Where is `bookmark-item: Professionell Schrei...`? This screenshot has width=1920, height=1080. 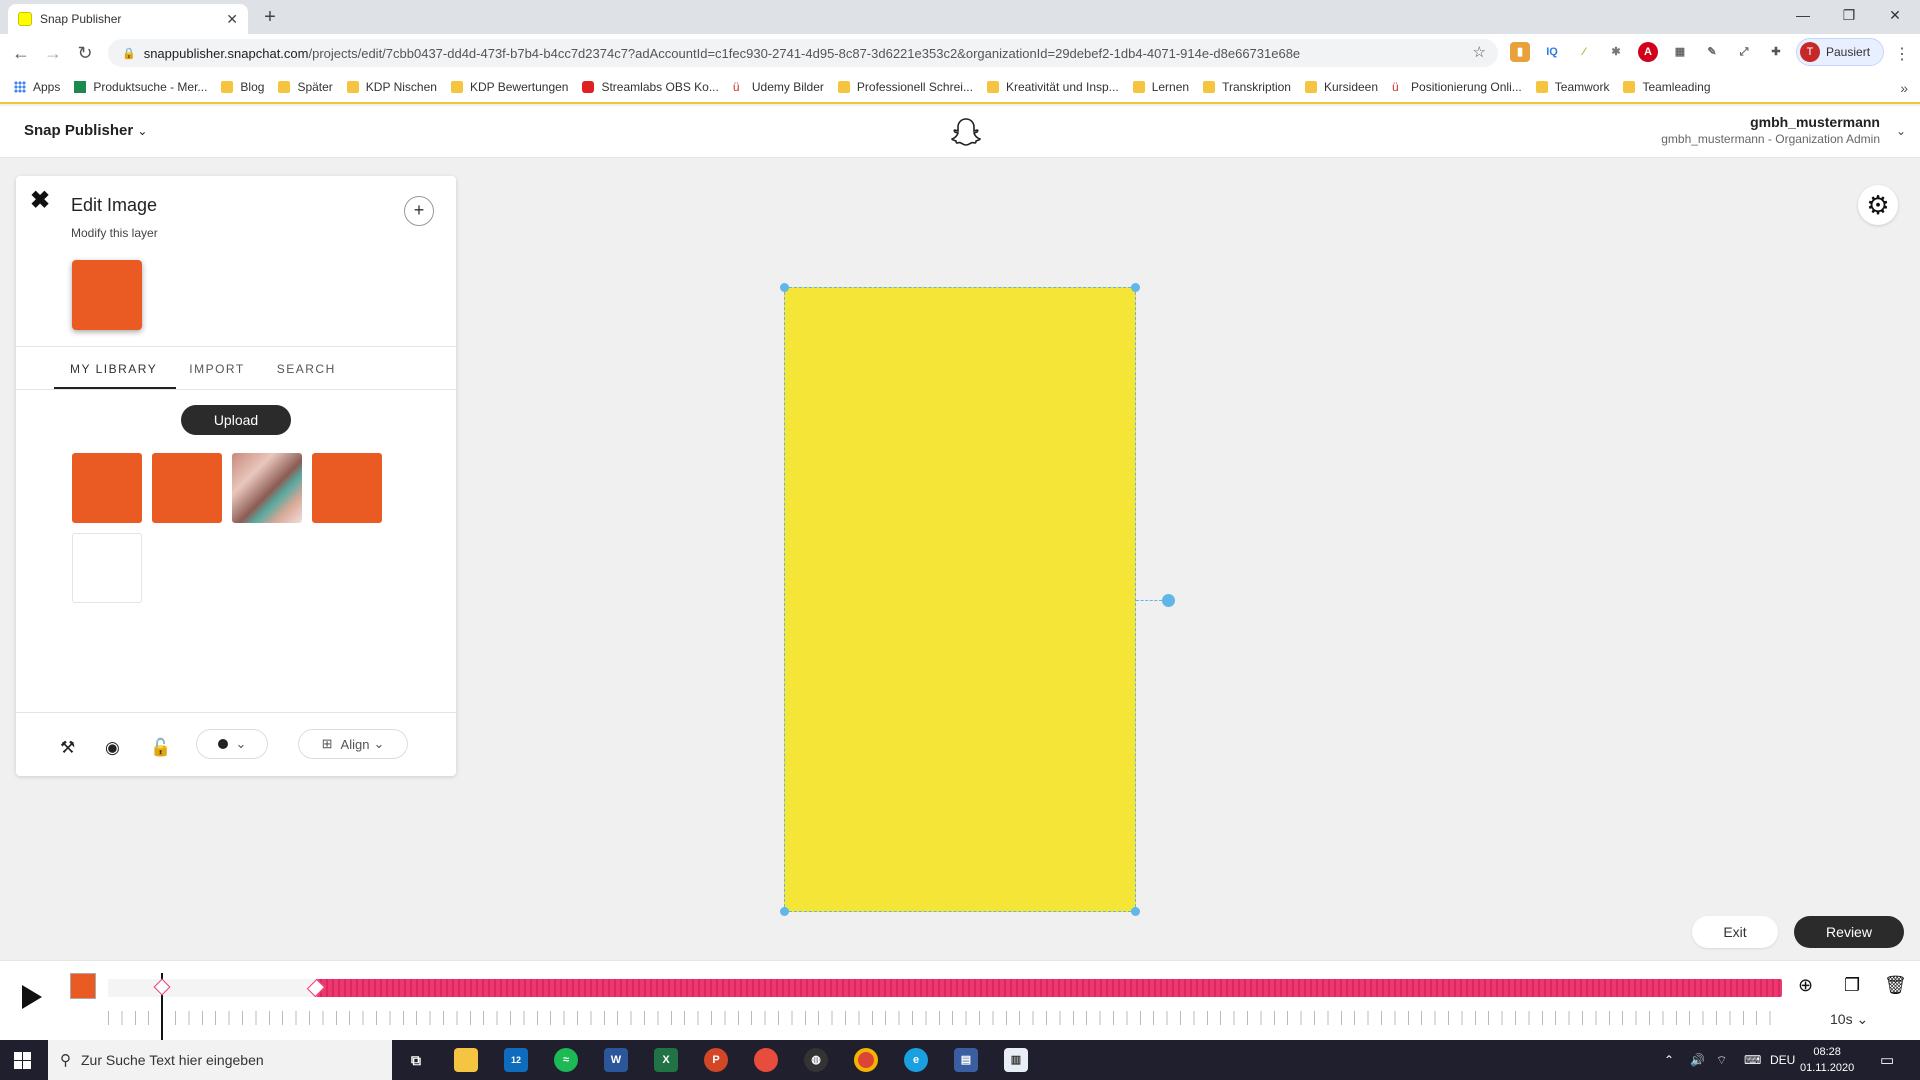 bookmark-item: Professionell Schrei... is located at coordinates (905, 87).